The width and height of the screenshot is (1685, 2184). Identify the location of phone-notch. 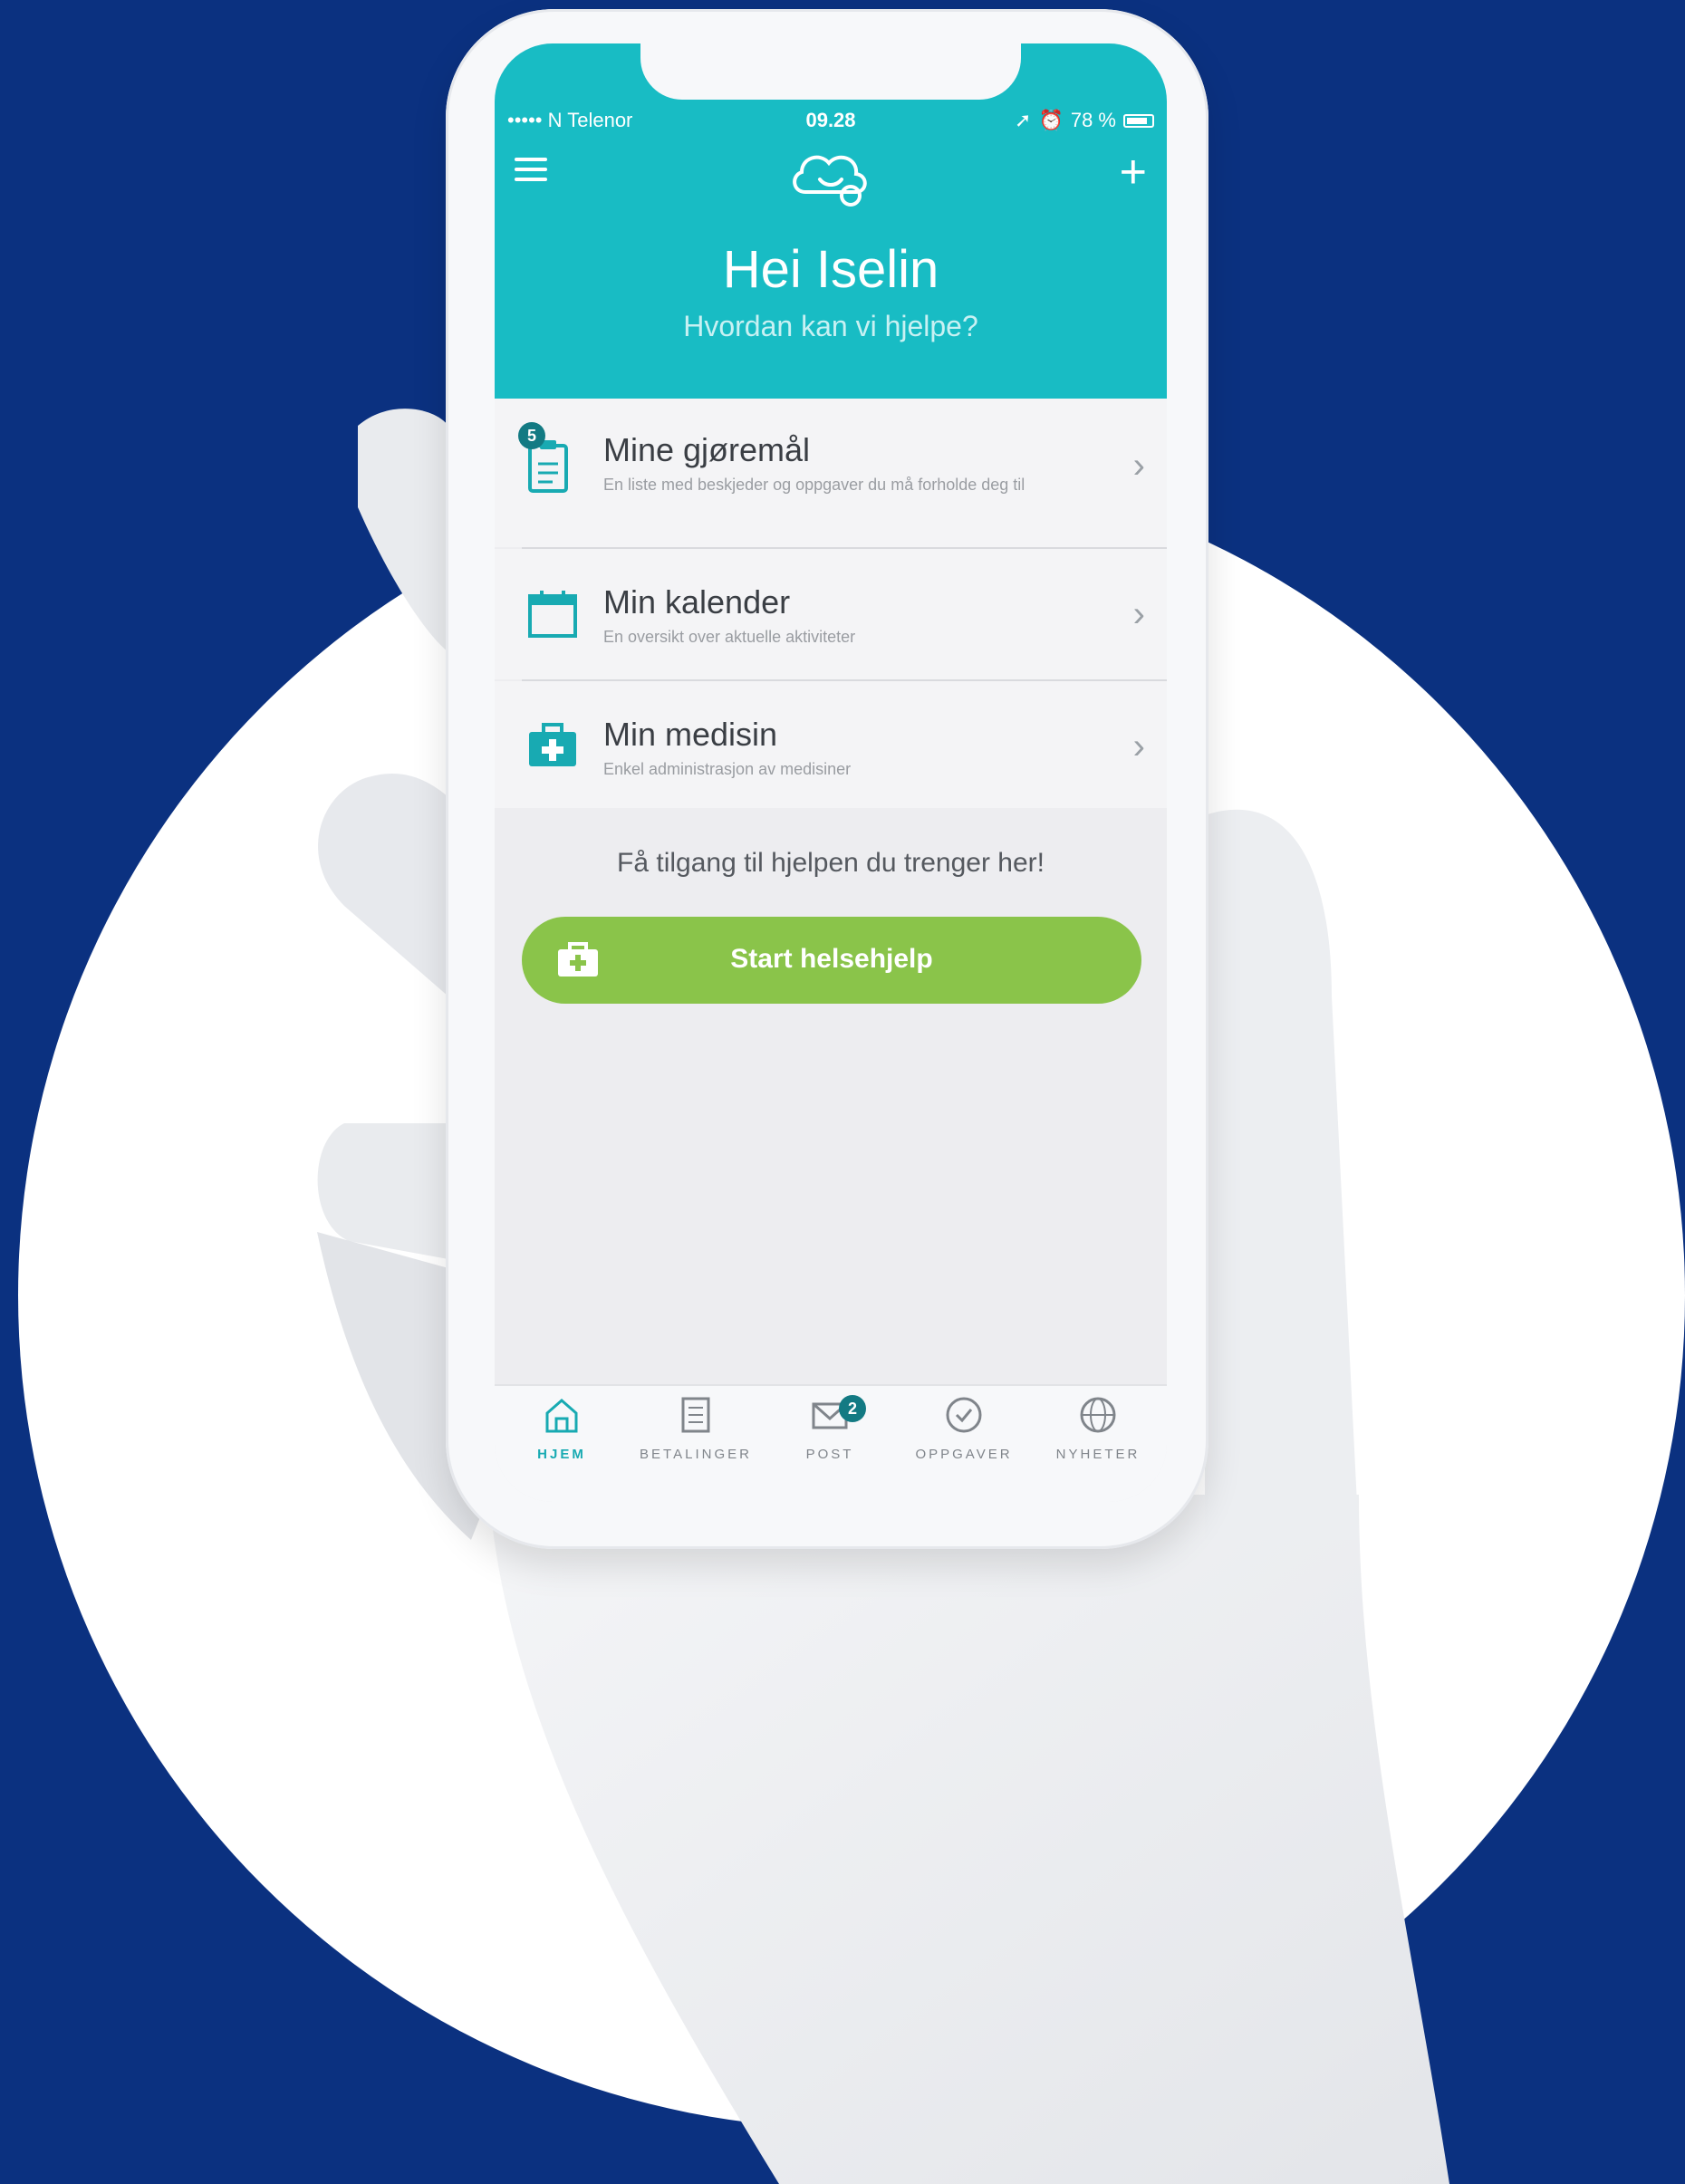
(830, 71).